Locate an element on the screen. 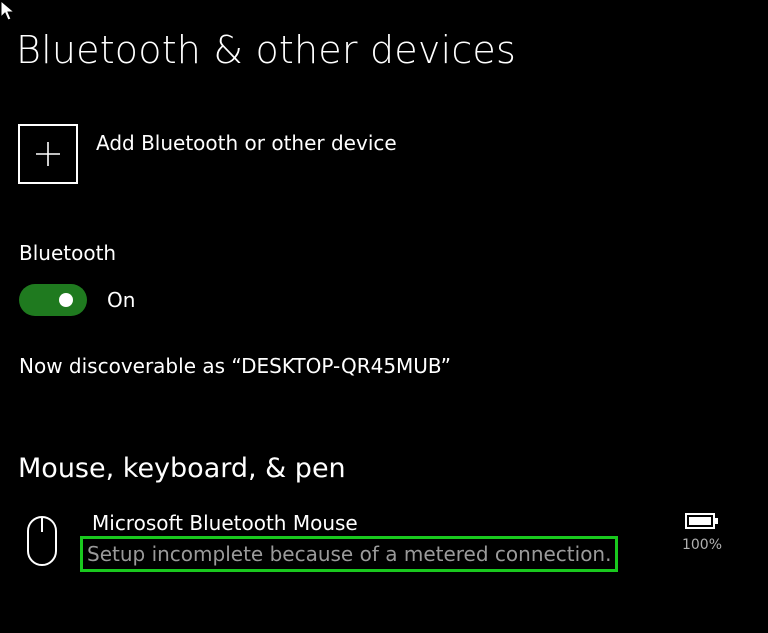 This screenshot has width=768, height=633. add-device-button: Add Bluetooth or other device is located at coordinates (207, 154).